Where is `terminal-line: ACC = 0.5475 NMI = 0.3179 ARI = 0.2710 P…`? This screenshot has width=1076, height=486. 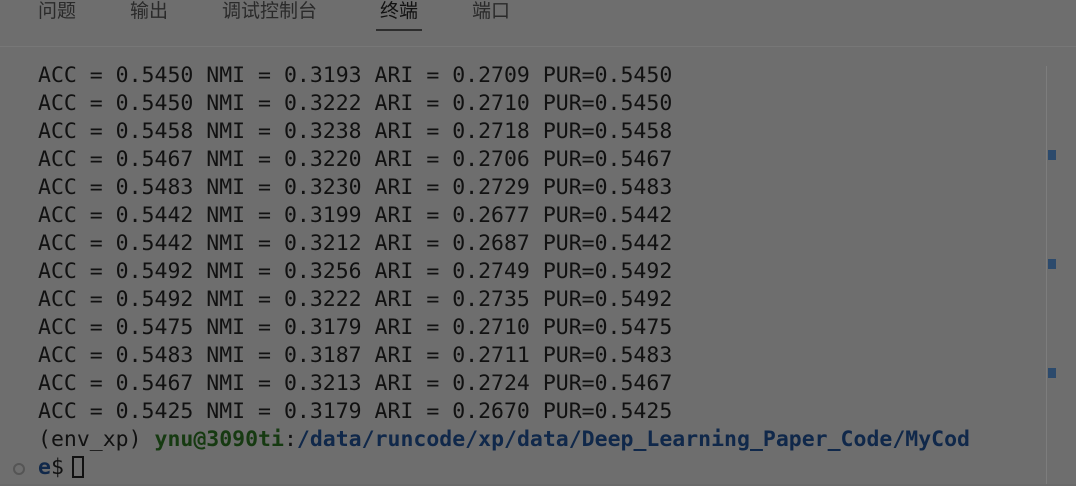
terminal-line: ACC = 0.5475 NMI = 0.3179 ARI = 0.2710 P… is located at coordinates (355, 327).